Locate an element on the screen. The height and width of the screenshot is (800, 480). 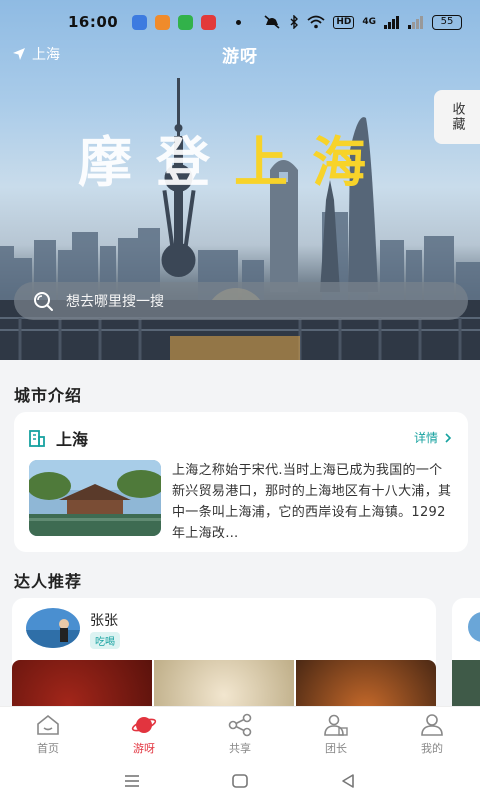
collect-button: 收藏 is located at coordinates (457, 117).